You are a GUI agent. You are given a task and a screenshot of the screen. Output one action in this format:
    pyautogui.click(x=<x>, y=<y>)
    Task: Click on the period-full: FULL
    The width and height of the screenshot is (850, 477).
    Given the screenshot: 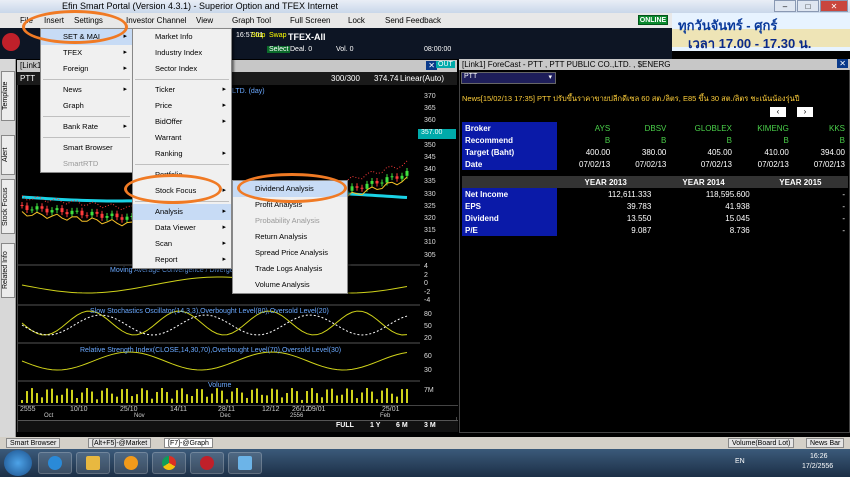 What is the action you would take?
    pyautogui.click(x=345, y=425)
    